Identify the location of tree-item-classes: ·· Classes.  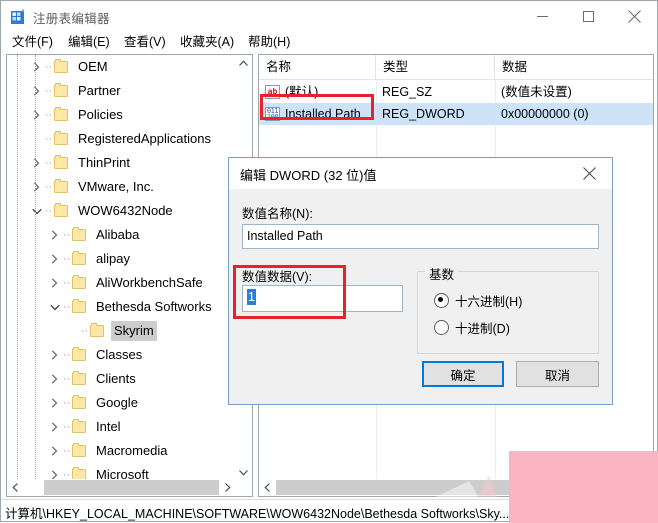
(121, 355).